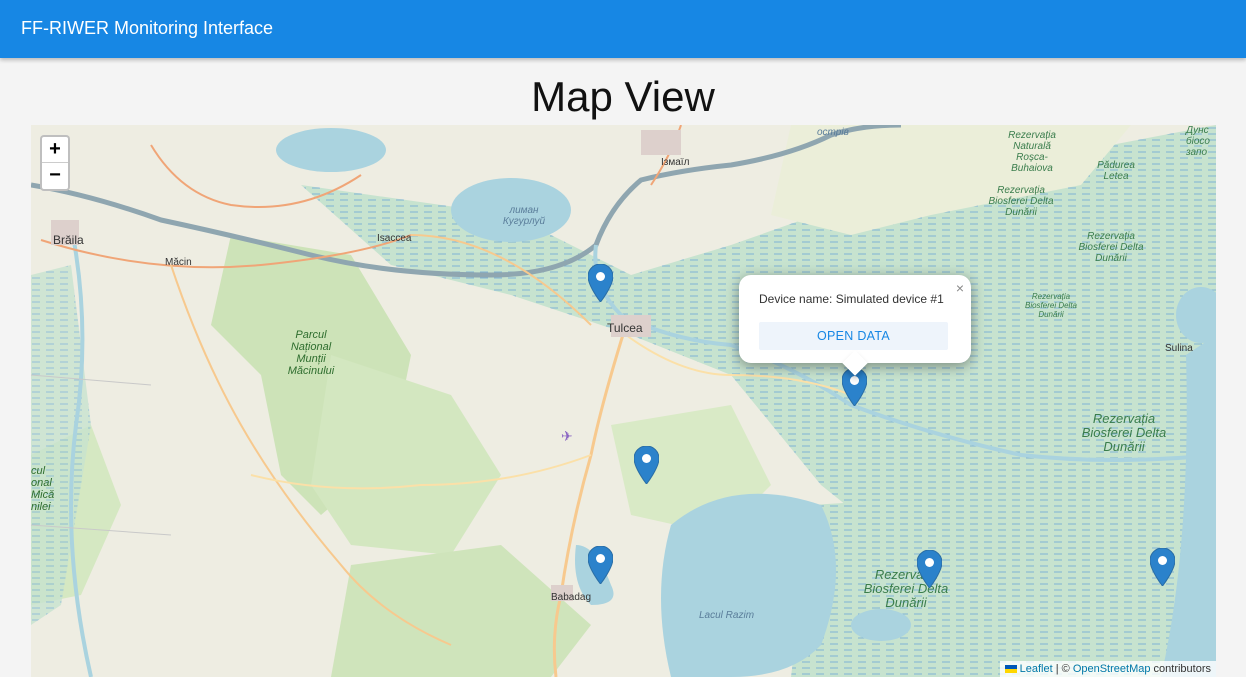 Image resolution: width=1246 pixels, height=677 pixels. I want to click on zoom-in-button: +, so click(55, 150).